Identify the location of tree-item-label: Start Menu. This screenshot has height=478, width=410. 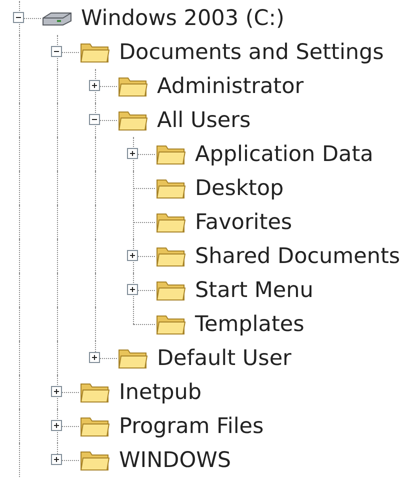
(254, 290).